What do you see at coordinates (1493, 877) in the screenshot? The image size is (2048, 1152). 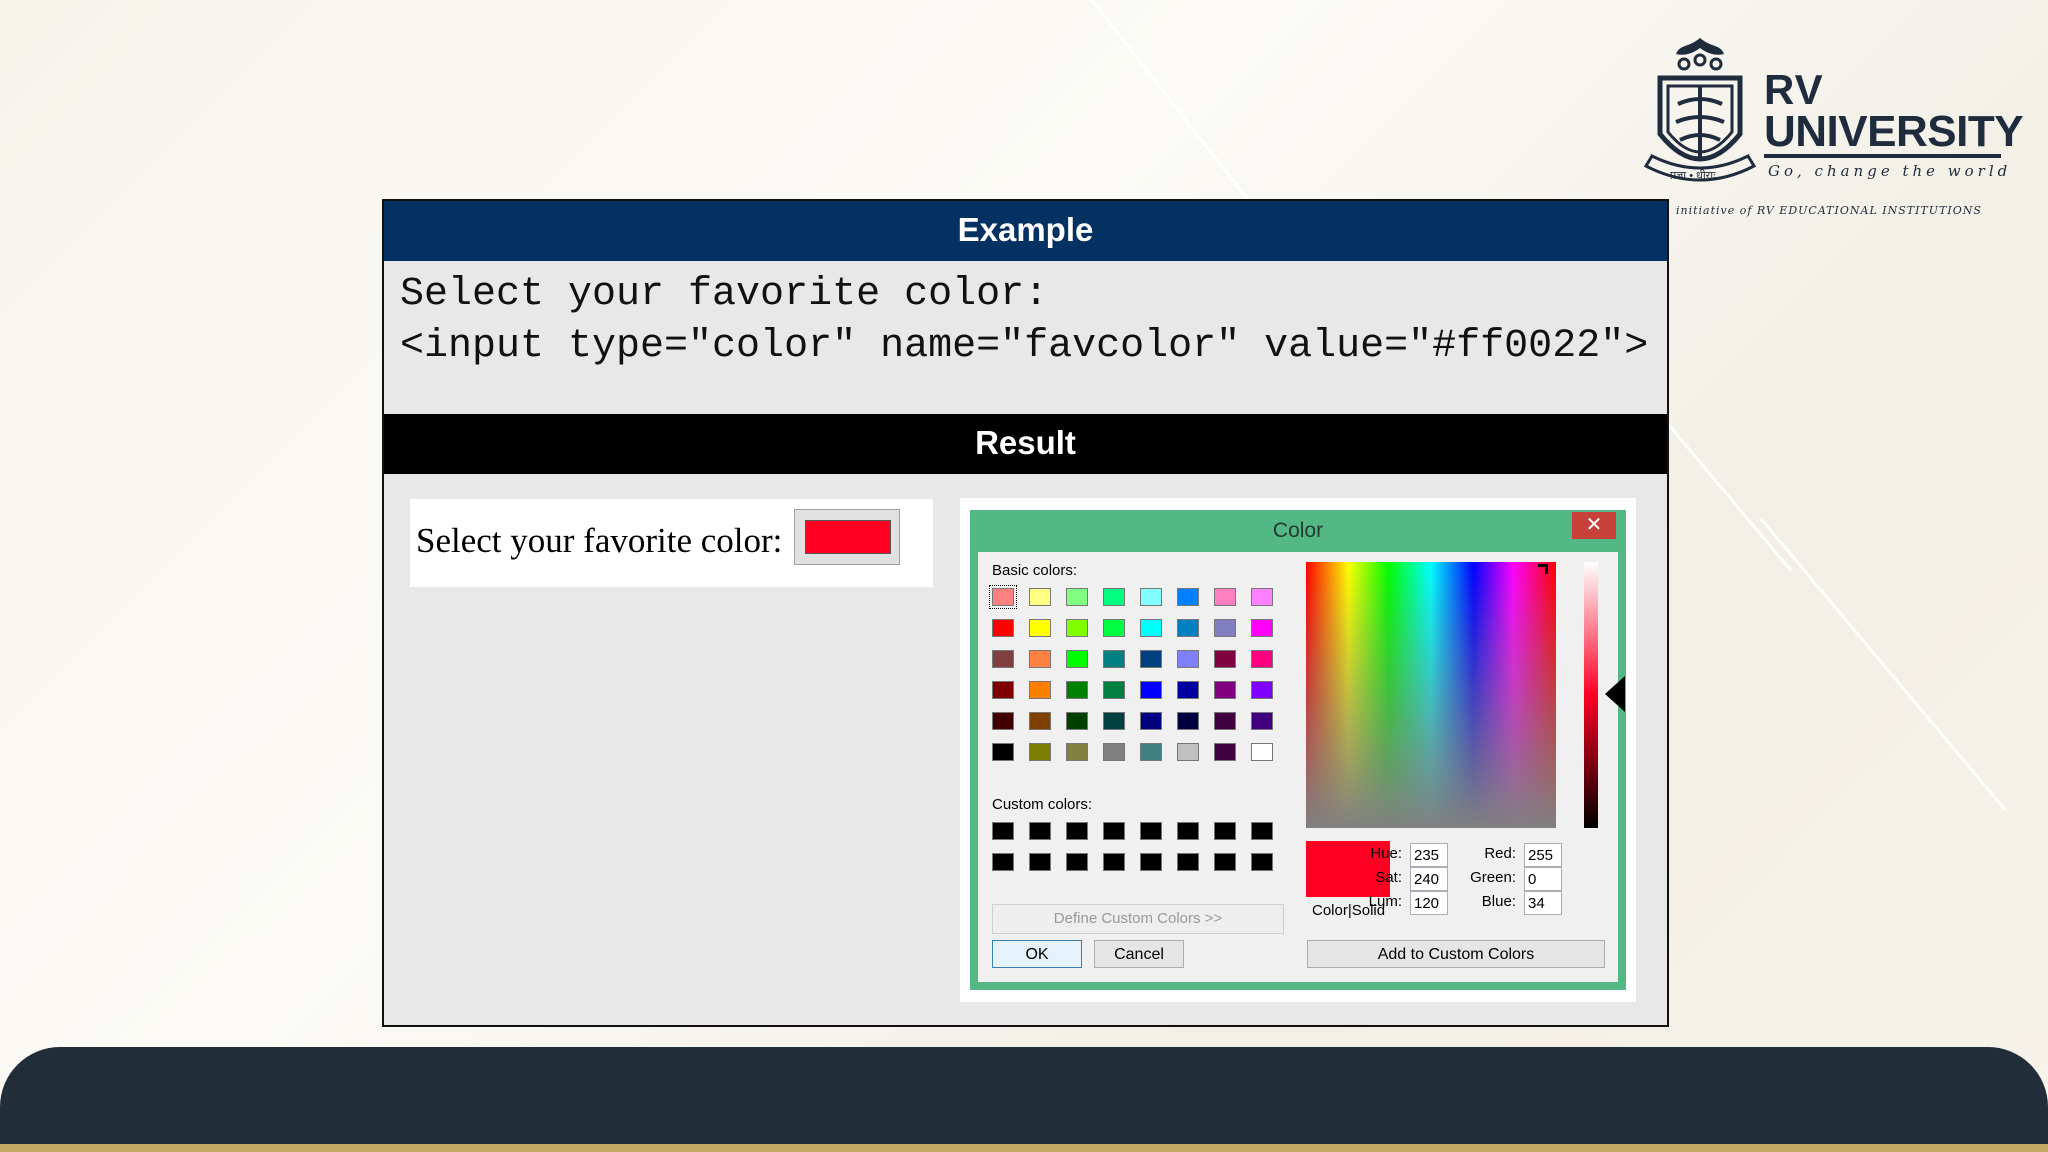 I see `green-label: Green:` at bounding box center [1493, 877].